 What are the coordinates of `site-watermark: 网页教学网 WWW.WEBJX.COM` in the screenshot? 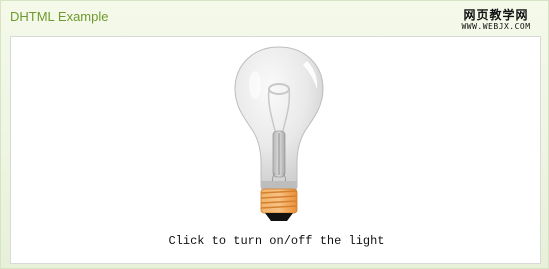 It's located at (496, 20).